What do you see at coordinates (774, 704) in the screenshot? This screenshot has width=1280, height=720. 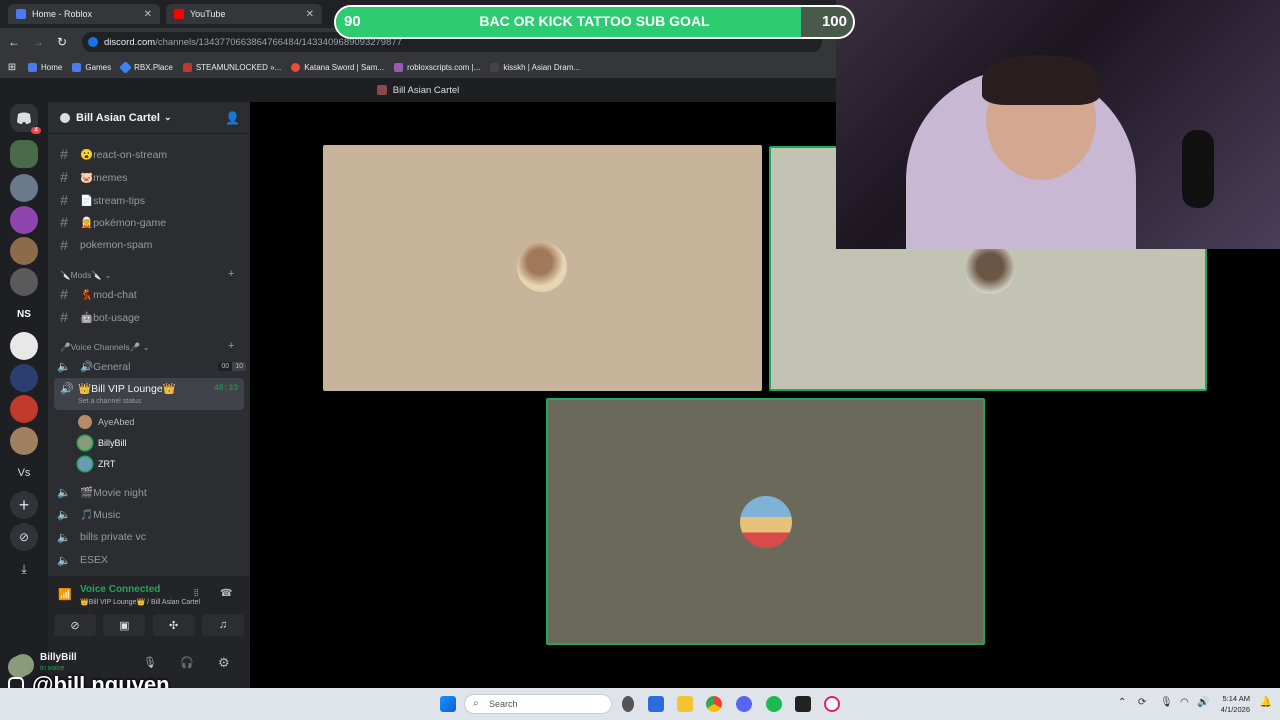 I see `spotify-icon` at bounding box center [774, 704].